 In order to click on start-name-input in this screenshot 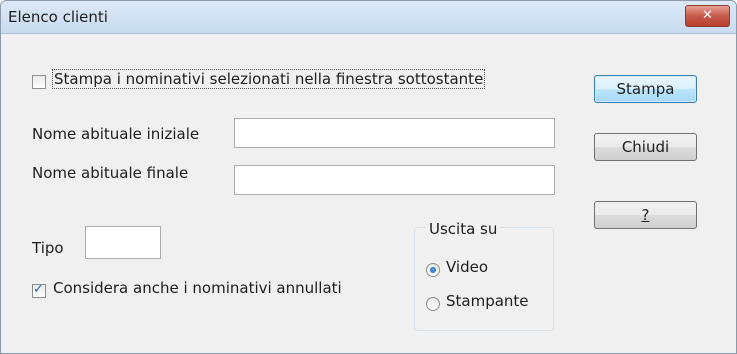, I will do `click(394, 133)`.